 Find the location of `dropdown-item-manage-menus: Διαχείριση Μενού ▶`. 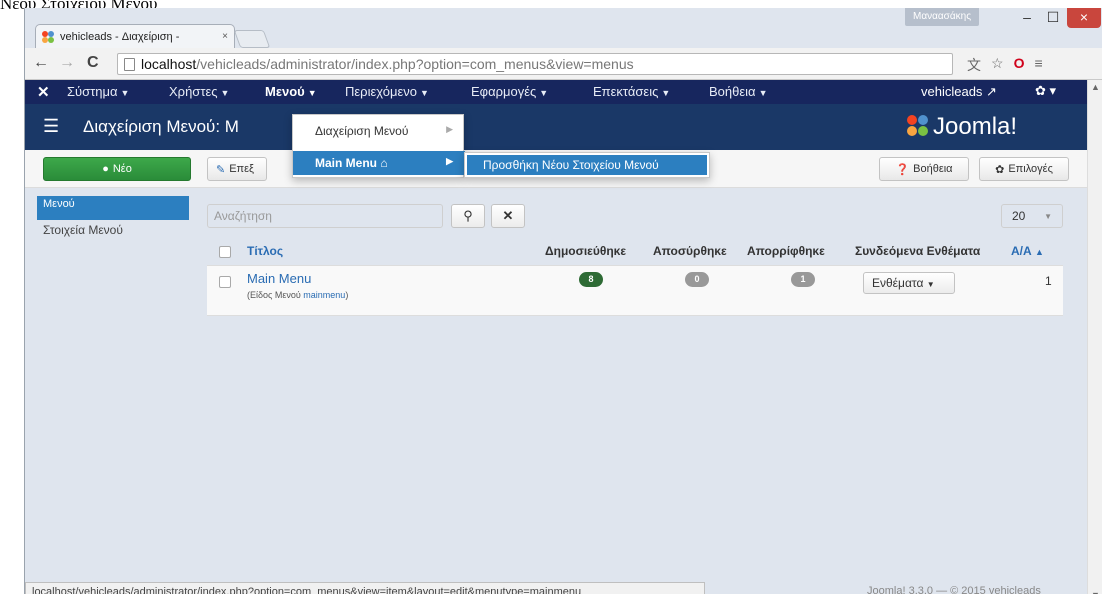

dropdown-item-manage-menus: Διαχείριση Μενού ▶ is located at coordinates (379, 131).